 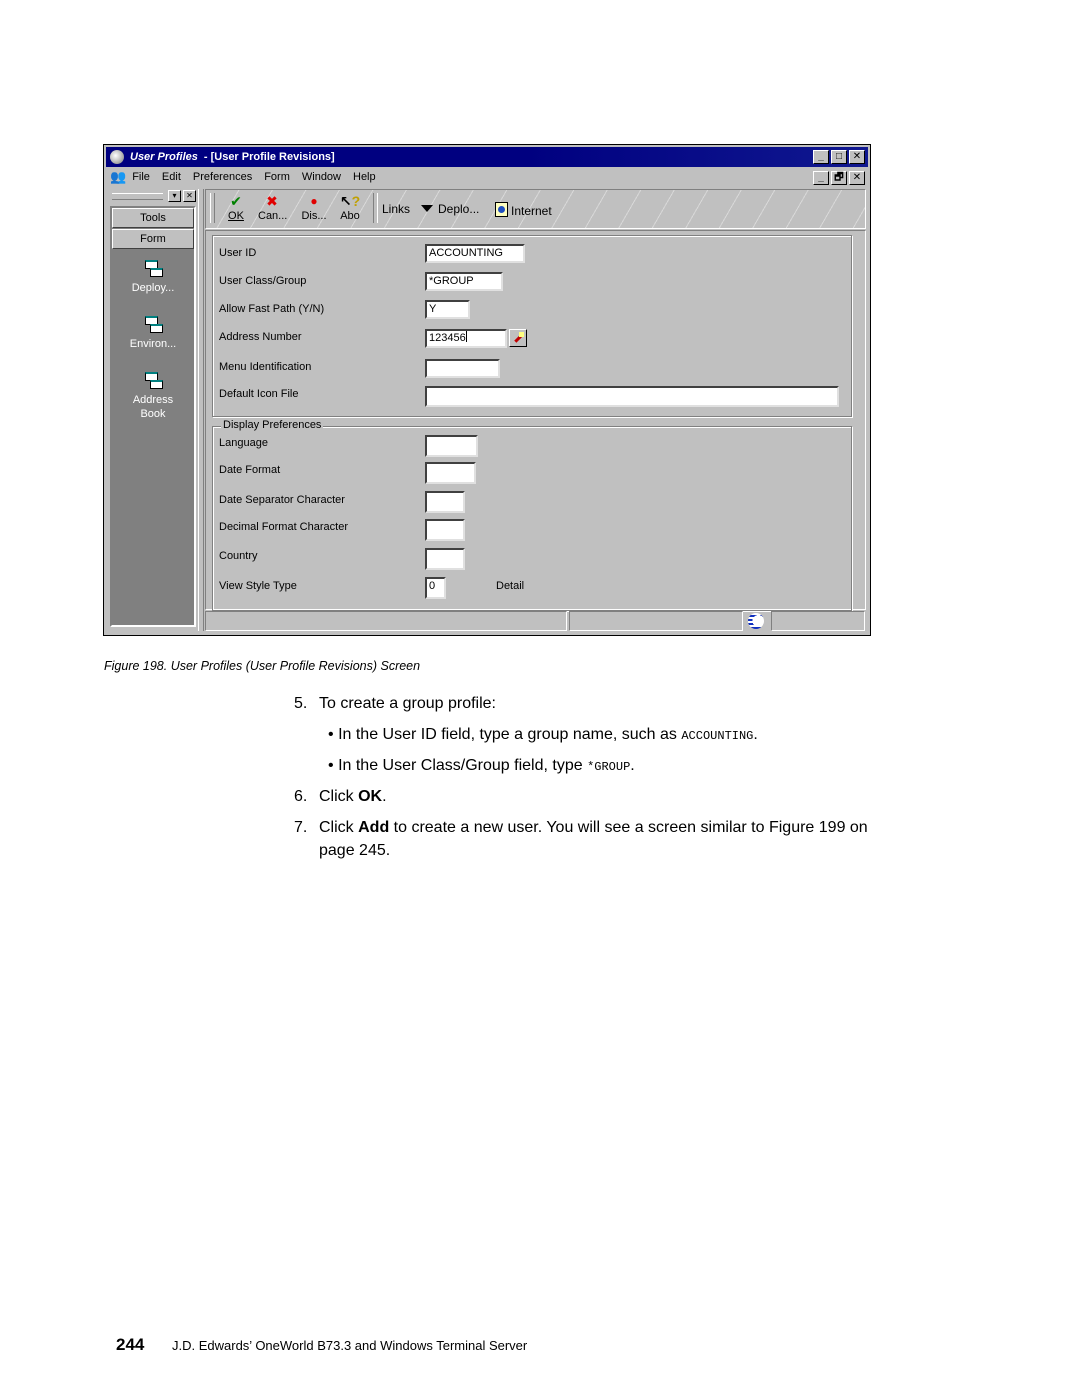 What do you see at coordinates (535, 621) in the screenshot?
I see `status-bar` at bounding box center [535, 621].